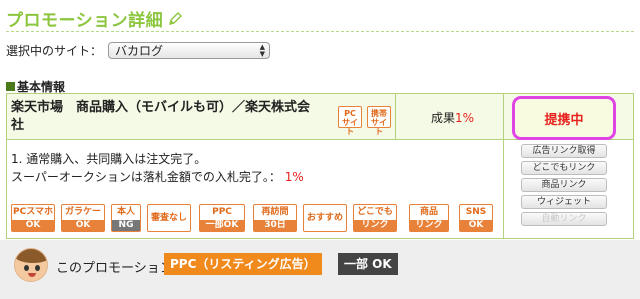 The width and height of the screenshot is (640, 299). I want to click on partnership-status: 提携中, so click(564, 118).